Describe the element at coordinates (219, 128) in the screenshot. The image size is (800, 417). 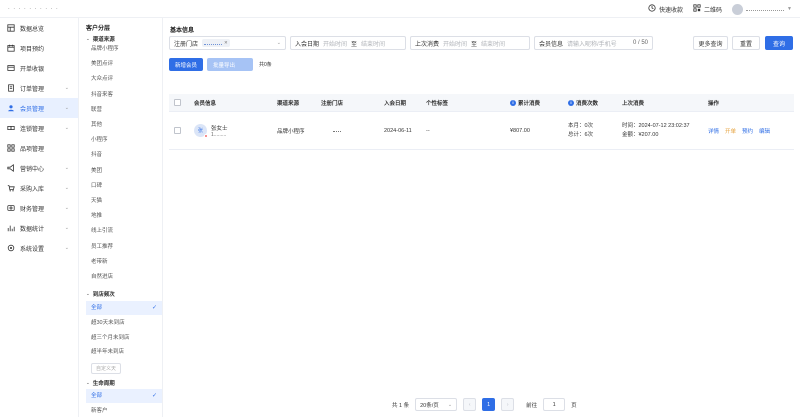
I see `member-name: 张女士` at that location.